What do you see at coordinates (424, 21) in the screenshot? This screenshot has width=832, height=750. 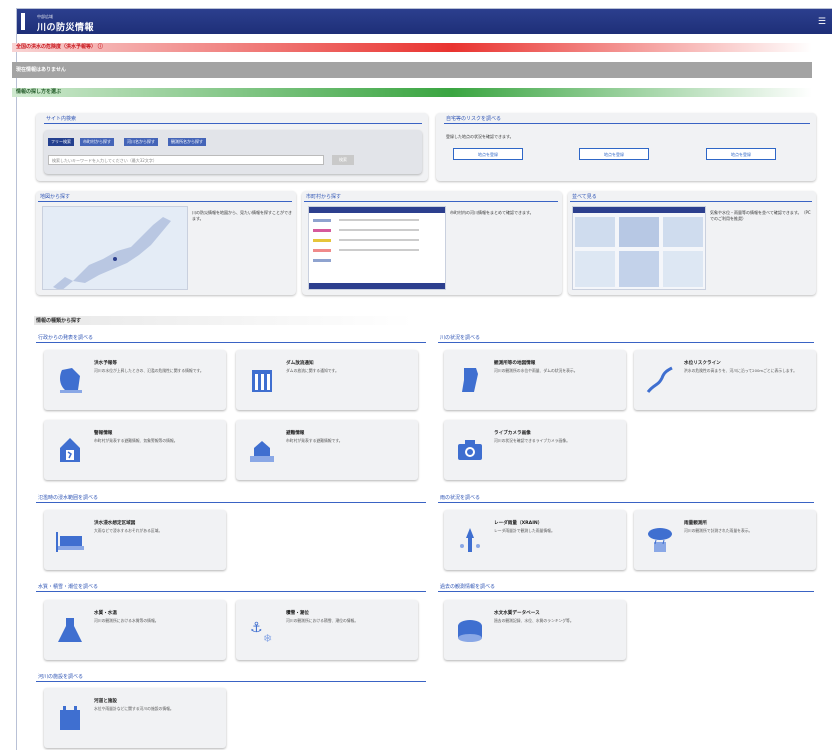 I see `site-header: 中部広域 川の防災情報 ☰` at bounding box center [424, 21].